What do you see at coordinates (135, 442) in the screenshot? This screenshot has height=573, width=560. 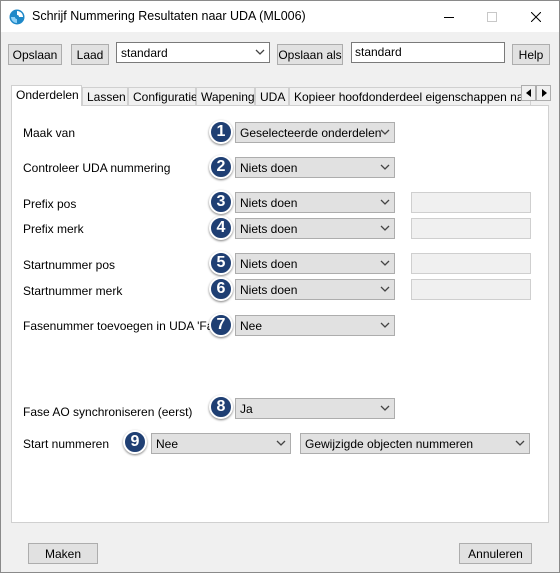 I see `callout-badge-9: 9` at bounding box center [135, 442].